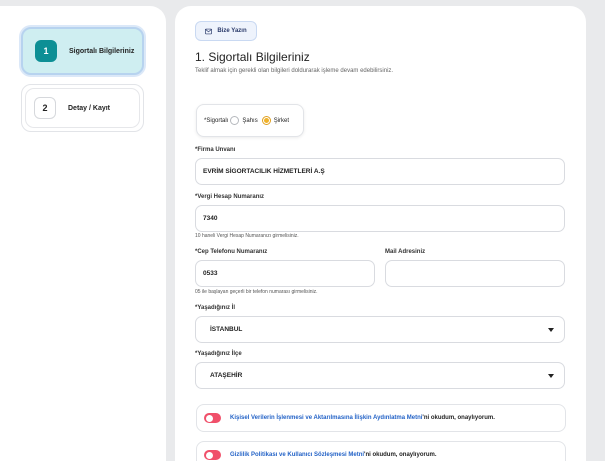 The height and width of the screenshot is (461, 605). I want to click on insured-type-selector: *Sigortalı Şahıs Şirket, so click(250, 120).